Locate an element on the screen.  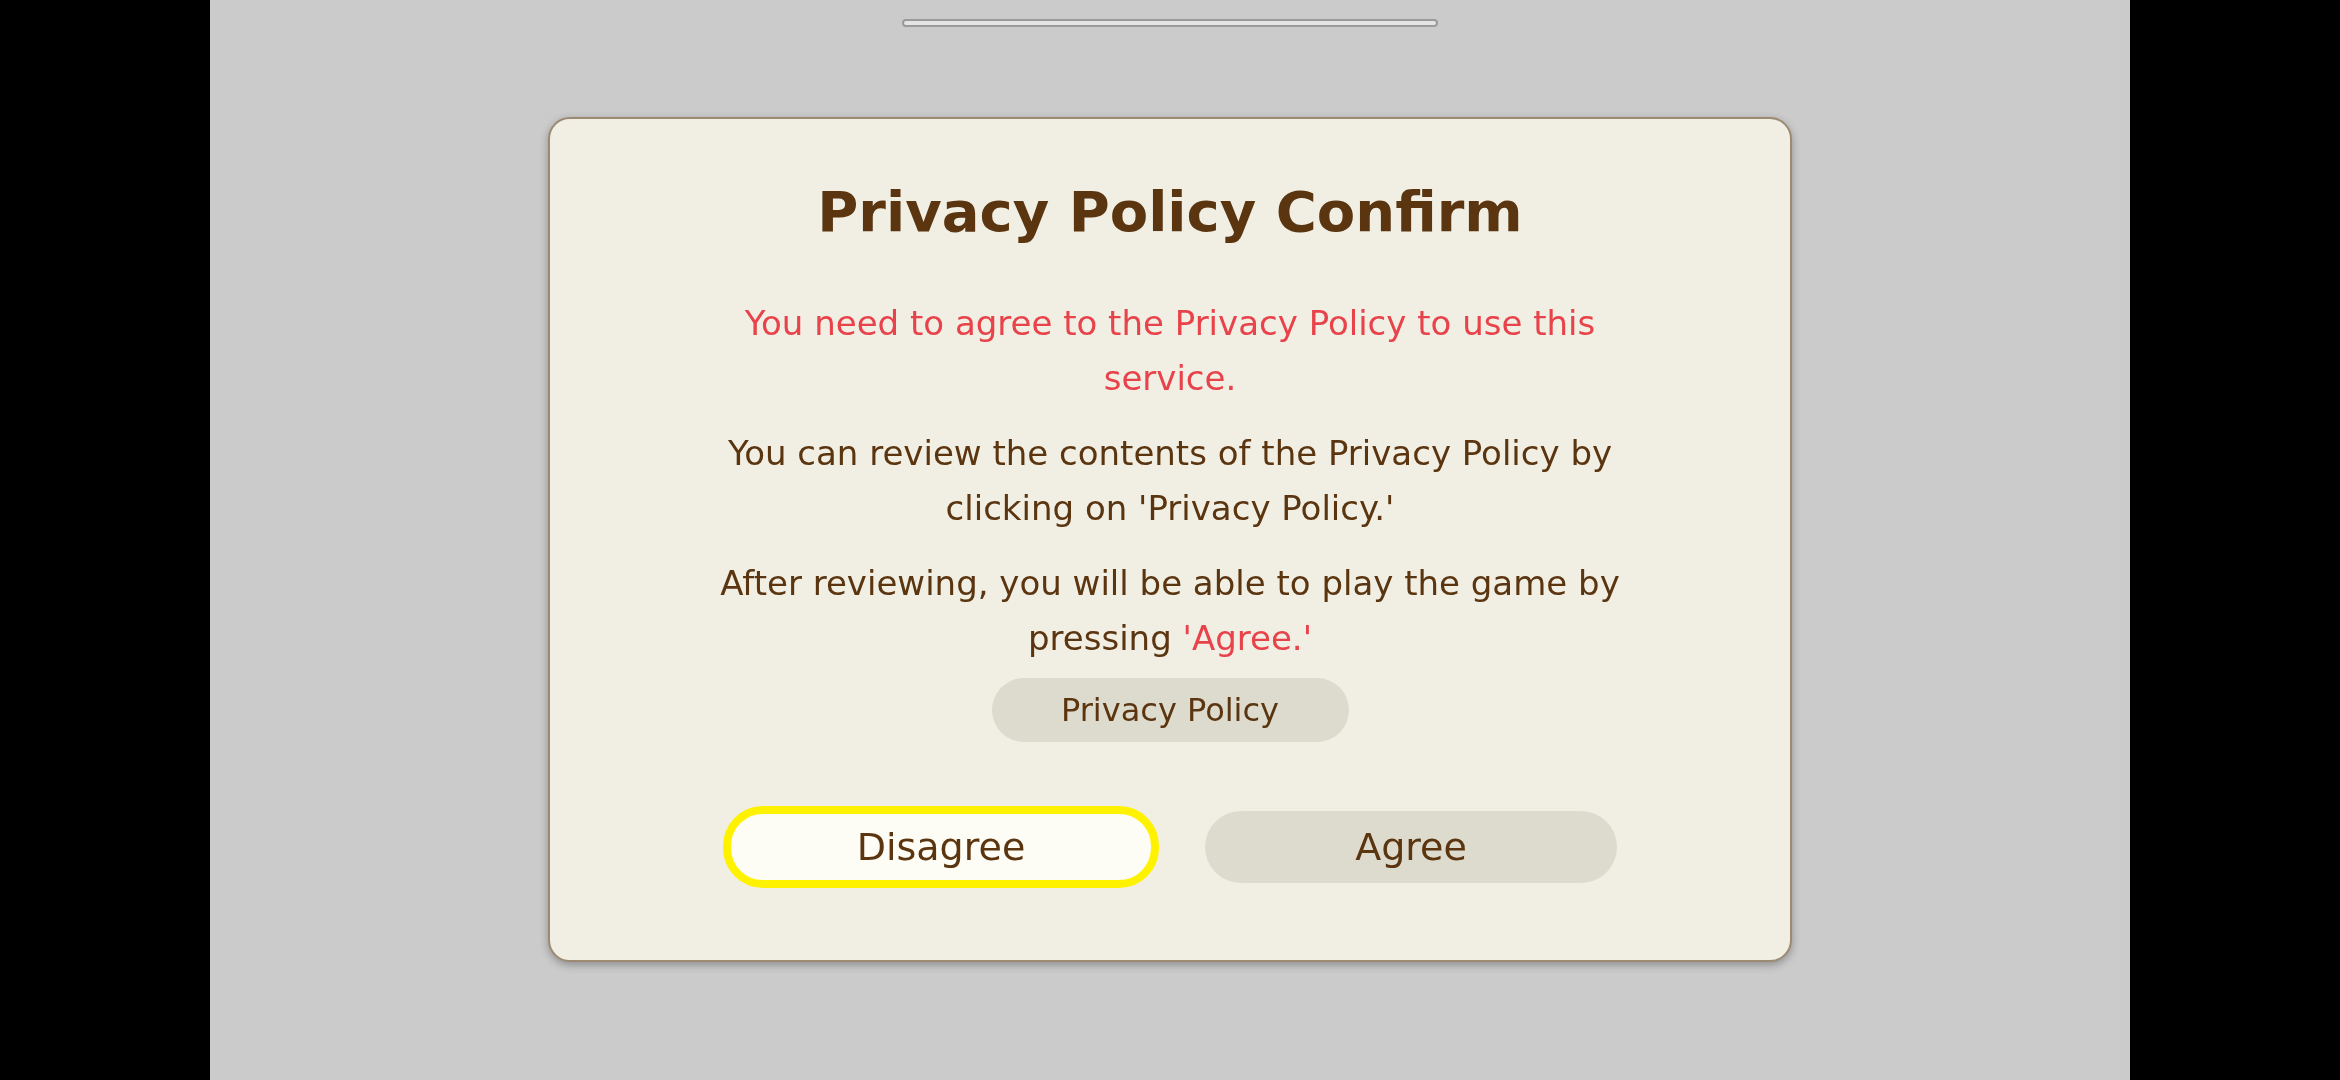
agree-button: Agree is located at coordinates (1411, 847).